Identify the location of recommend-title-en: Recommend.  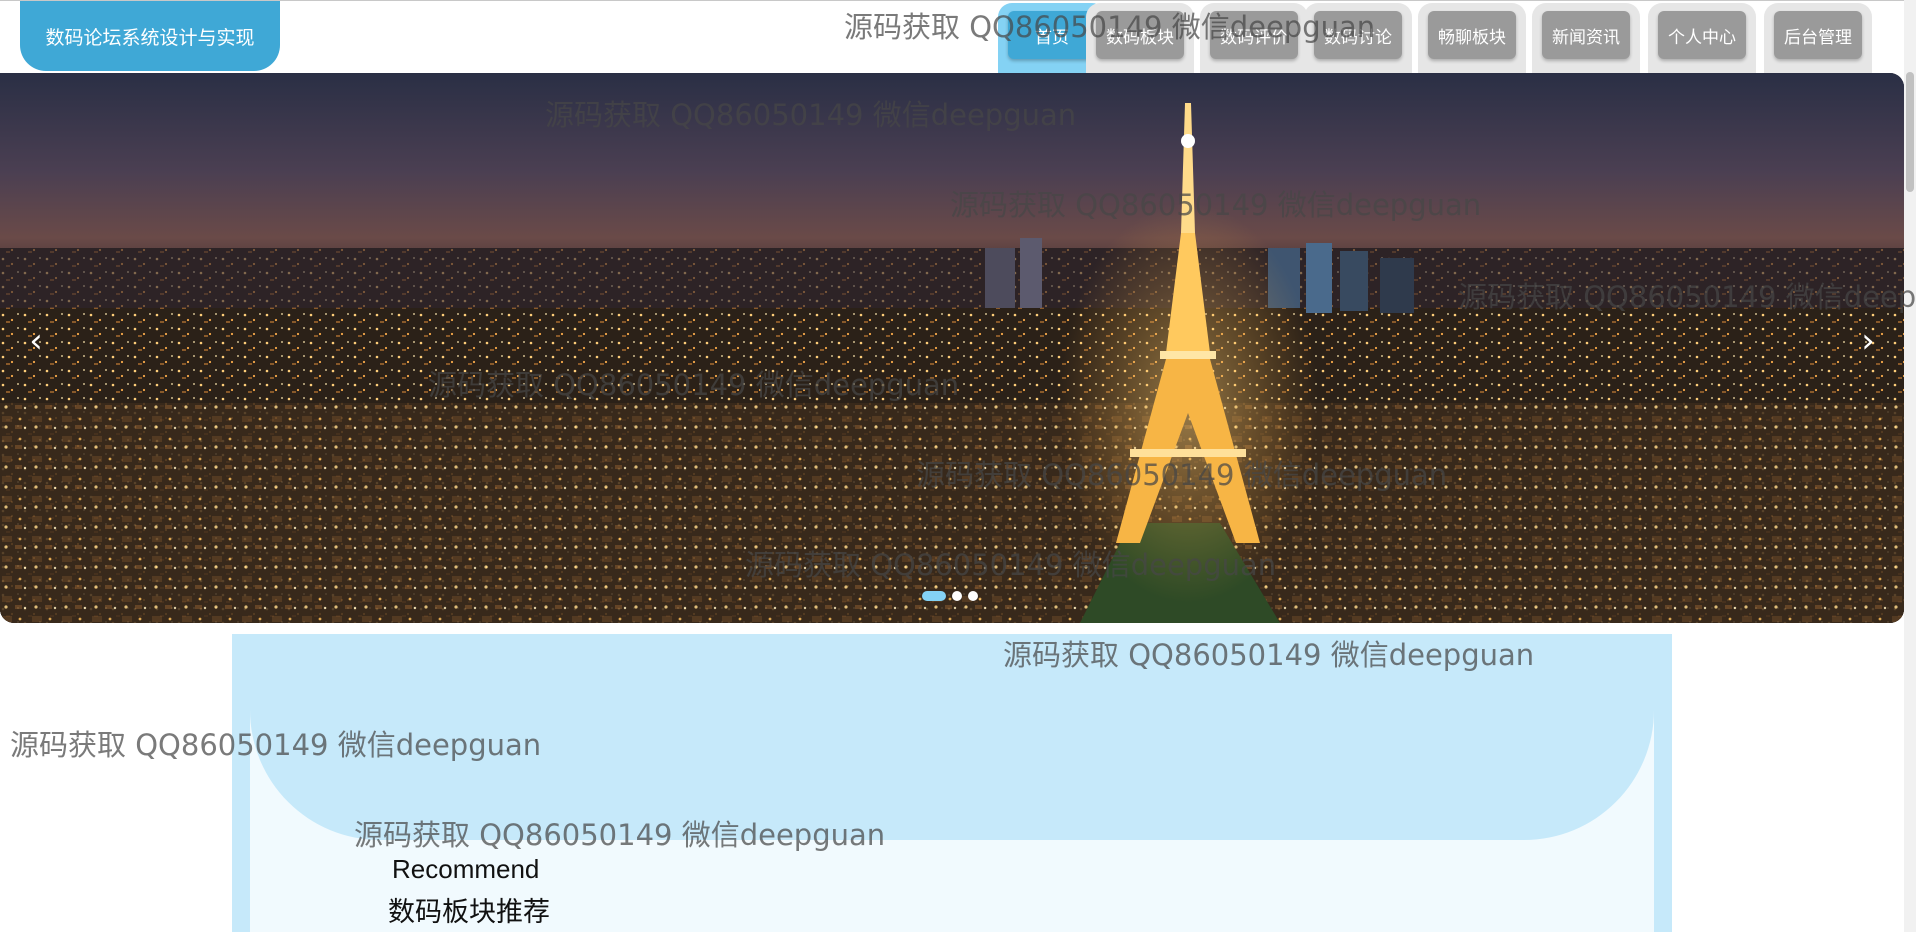
(466, 869).